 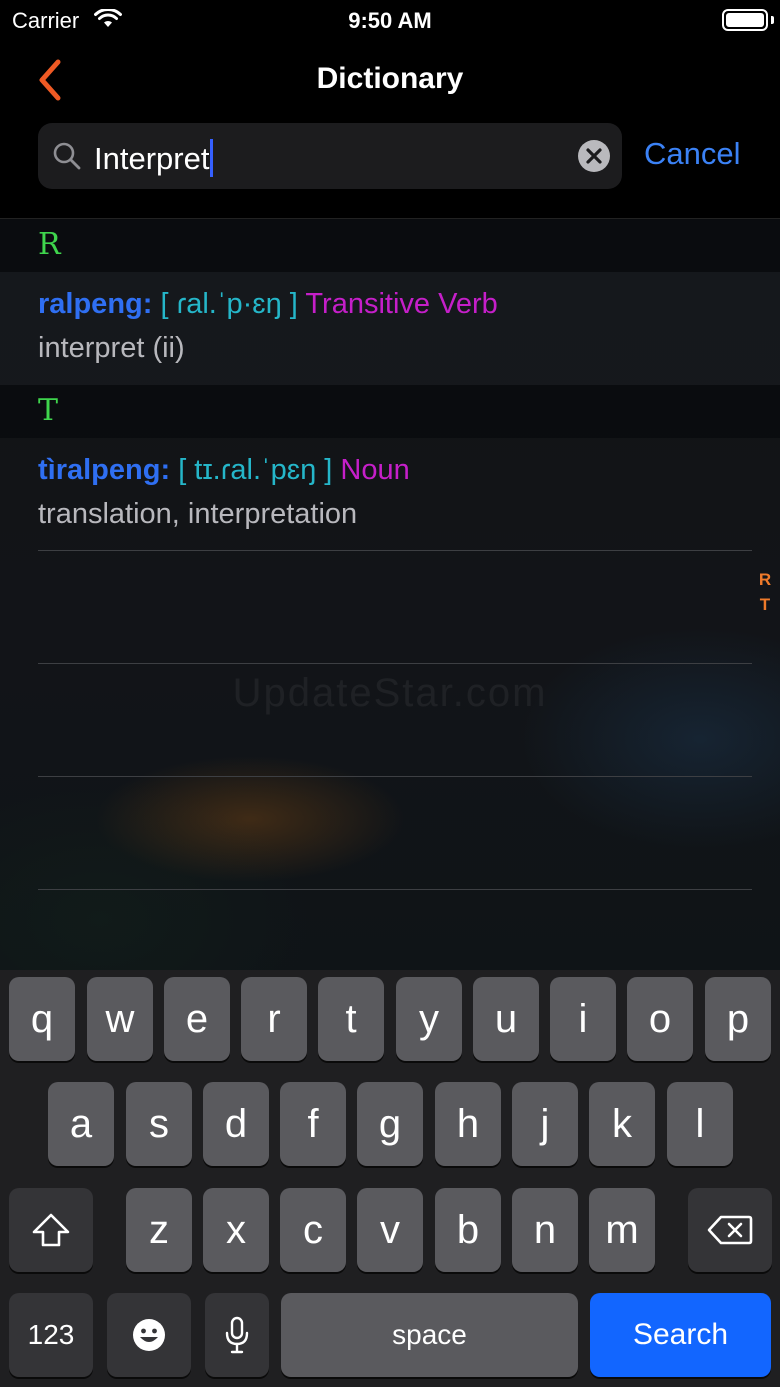 What do you see at coordinates (745, 20) in the screenshot?
I see `battery-icon` at bounding box center [745, 20].